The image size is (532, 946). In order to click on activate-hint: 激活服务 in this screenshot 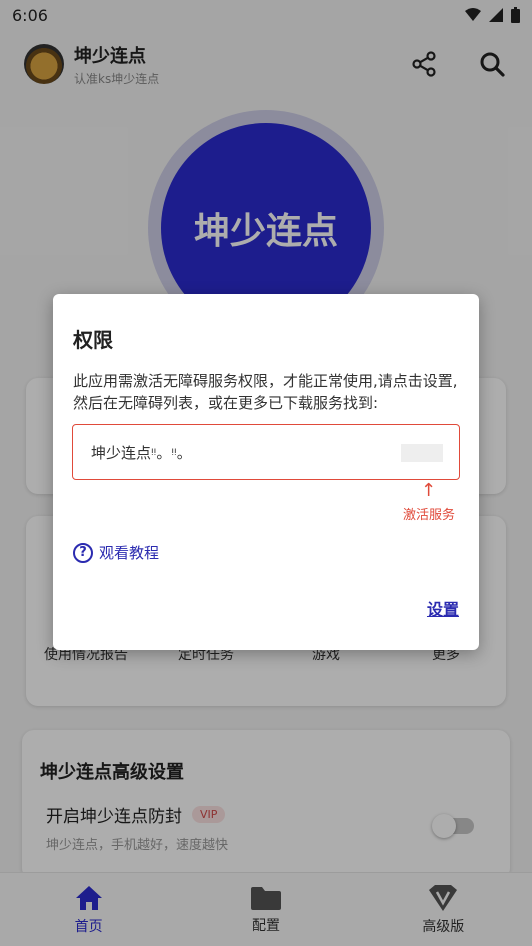, I will do `click(429, 515)`.